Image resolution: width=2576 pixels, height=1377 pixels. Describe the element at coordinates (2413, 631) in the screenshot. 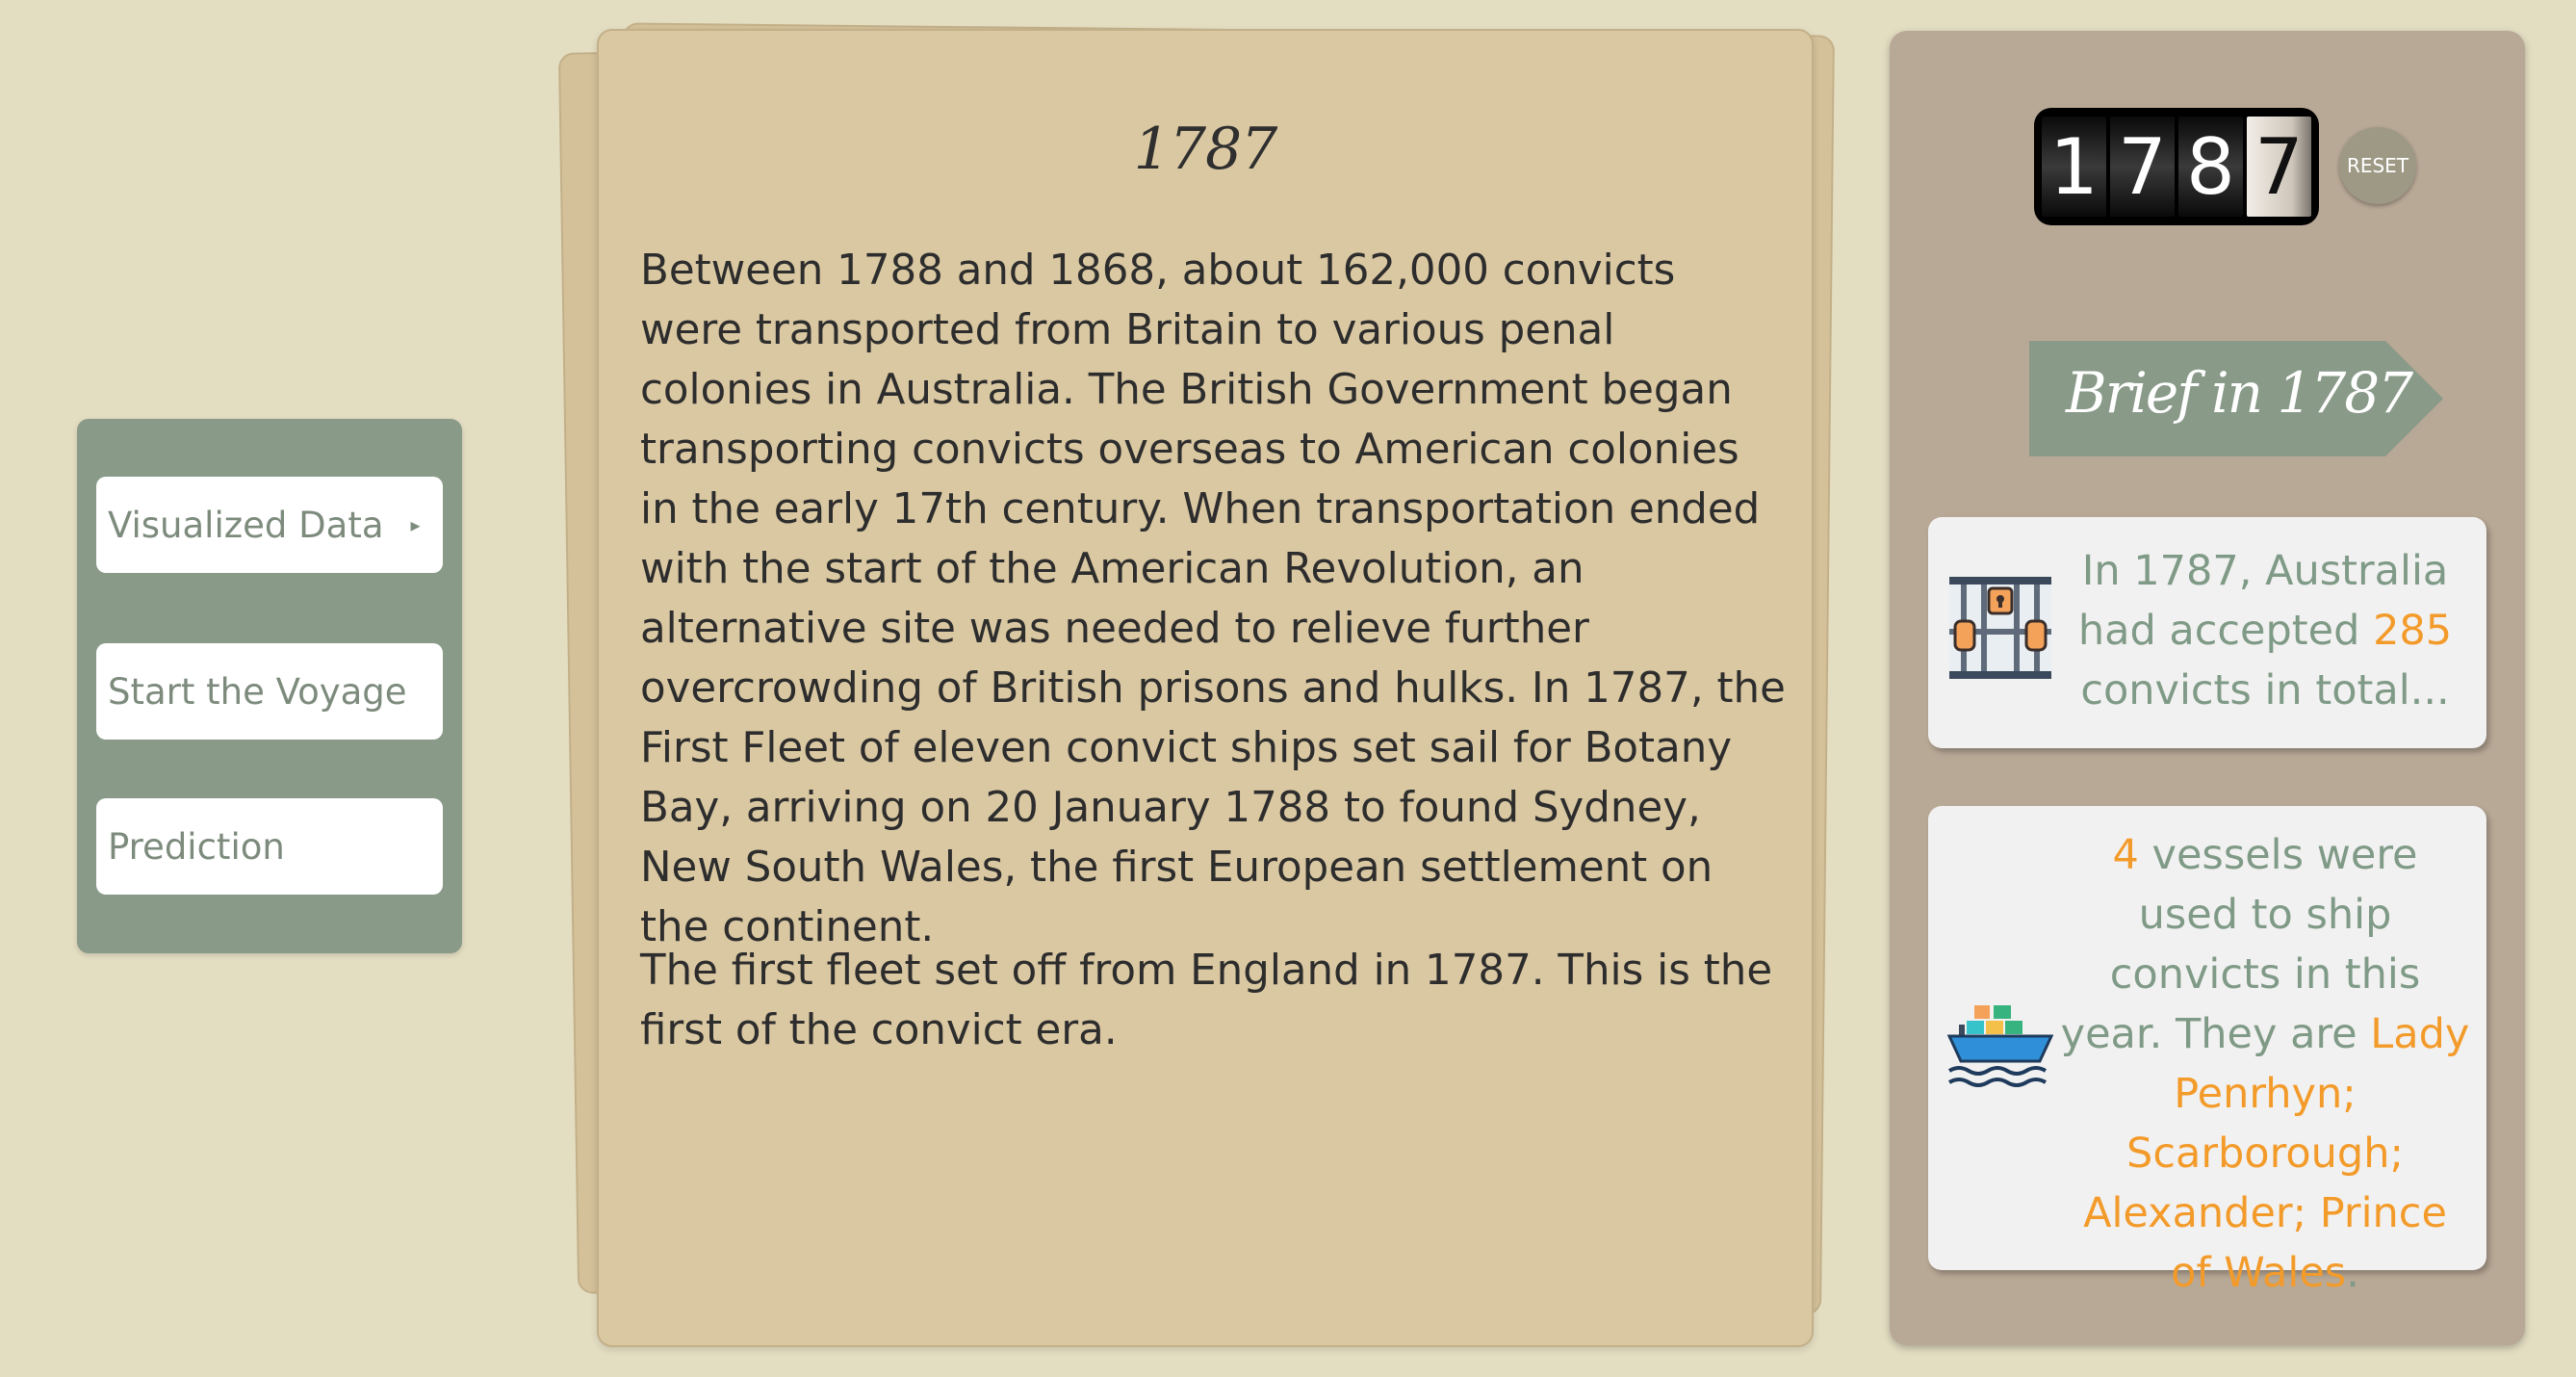

I see `convict-count-value: 285` at that location.